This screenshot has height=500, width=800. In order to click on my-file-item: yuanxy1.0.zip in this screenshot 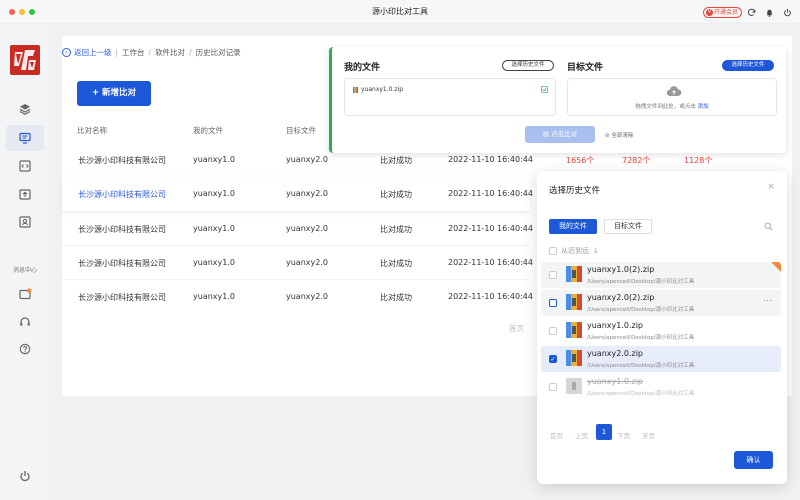, I will do `click(378, 89)`.